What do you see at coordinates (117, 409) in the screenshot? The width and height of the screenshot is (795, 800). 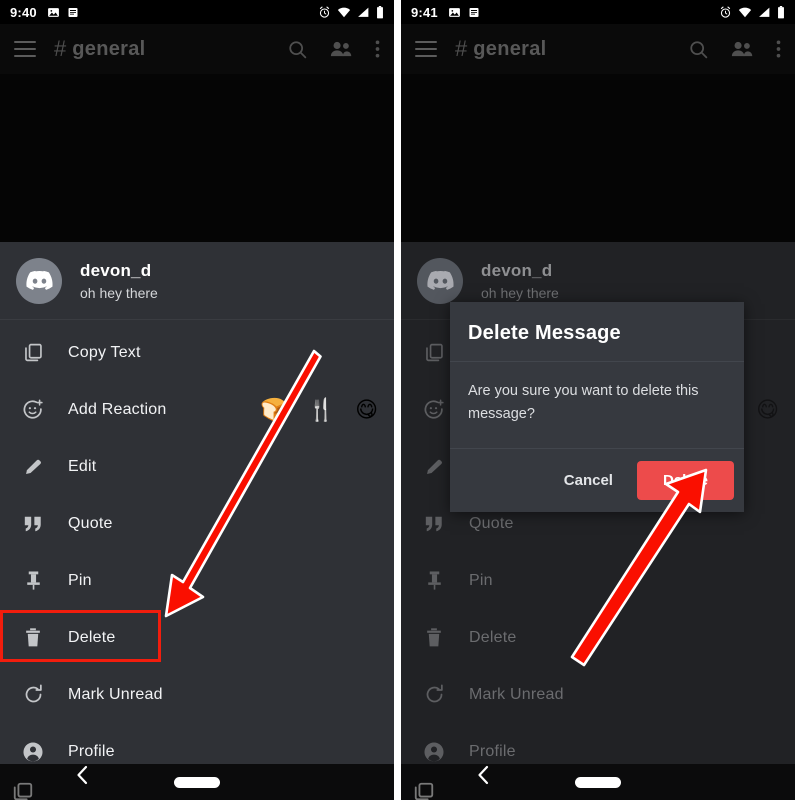 I see `menu-item-label: Add Reaction` at bounding box center [117, 409].